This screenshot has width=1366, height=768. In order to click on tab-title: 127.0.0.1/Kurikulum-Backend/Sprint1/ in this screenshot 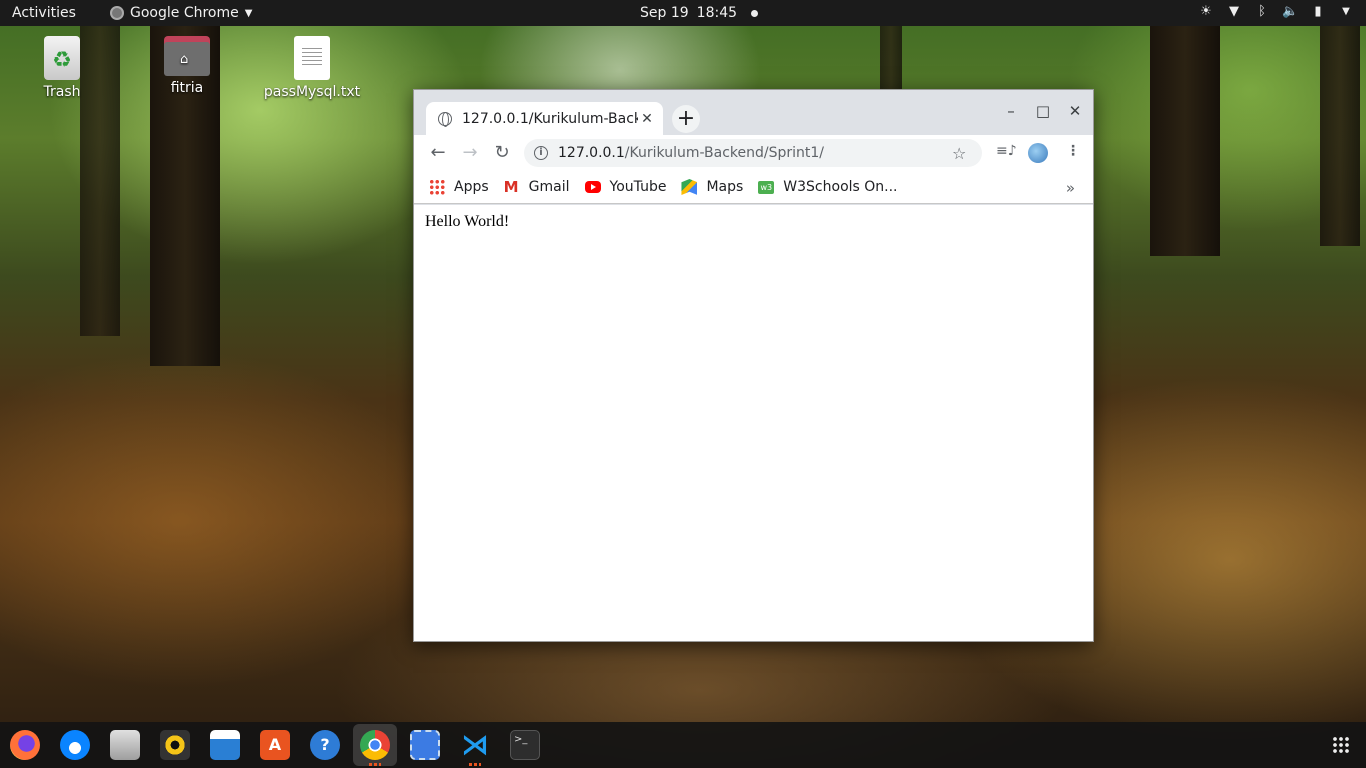, I will do `click(550, 118)`.